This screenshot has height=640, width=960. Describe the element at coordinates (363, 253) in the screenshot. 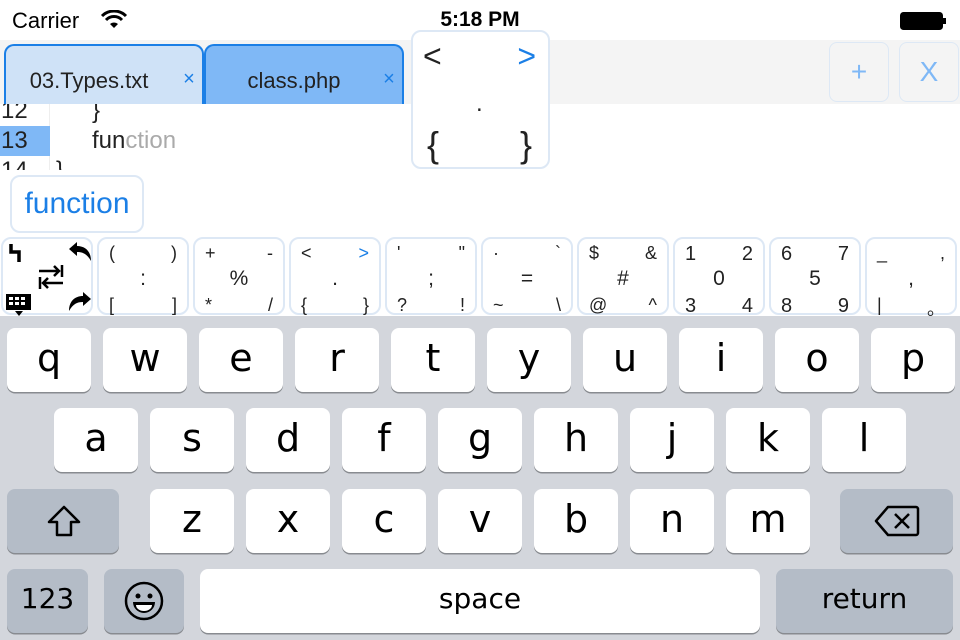

I see `extra-key-char: >` at that location.